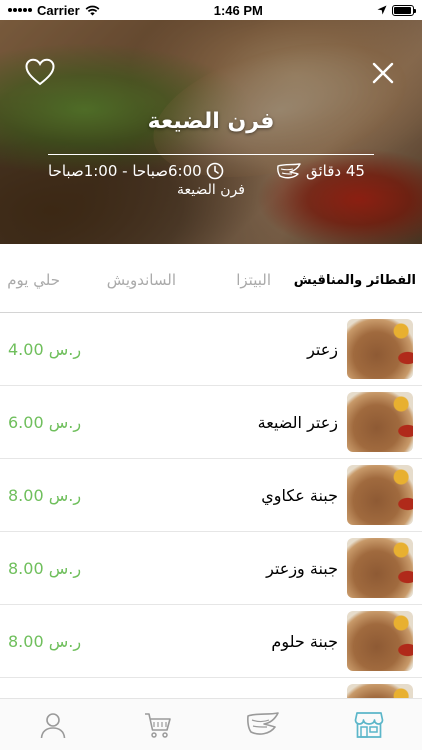  I want to click on delivery-time-text: 45 دقائق, so click(335, 171).